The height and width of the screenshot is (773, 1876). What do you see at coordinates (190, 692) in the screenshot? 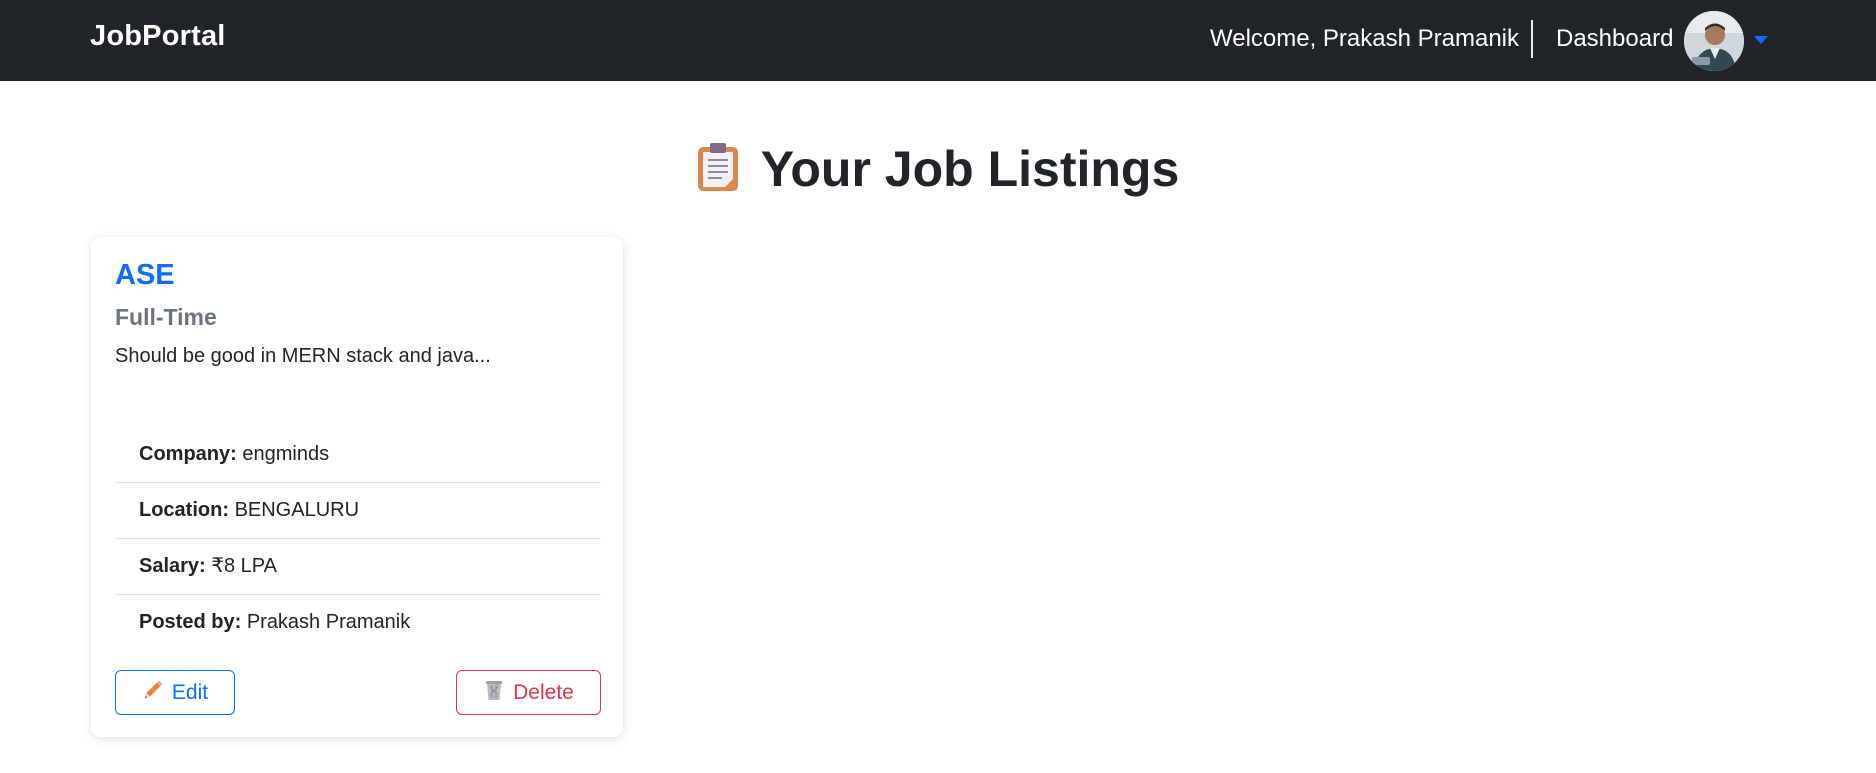
I see `edit-button-label: Edit` at bounding box center [190, 692].